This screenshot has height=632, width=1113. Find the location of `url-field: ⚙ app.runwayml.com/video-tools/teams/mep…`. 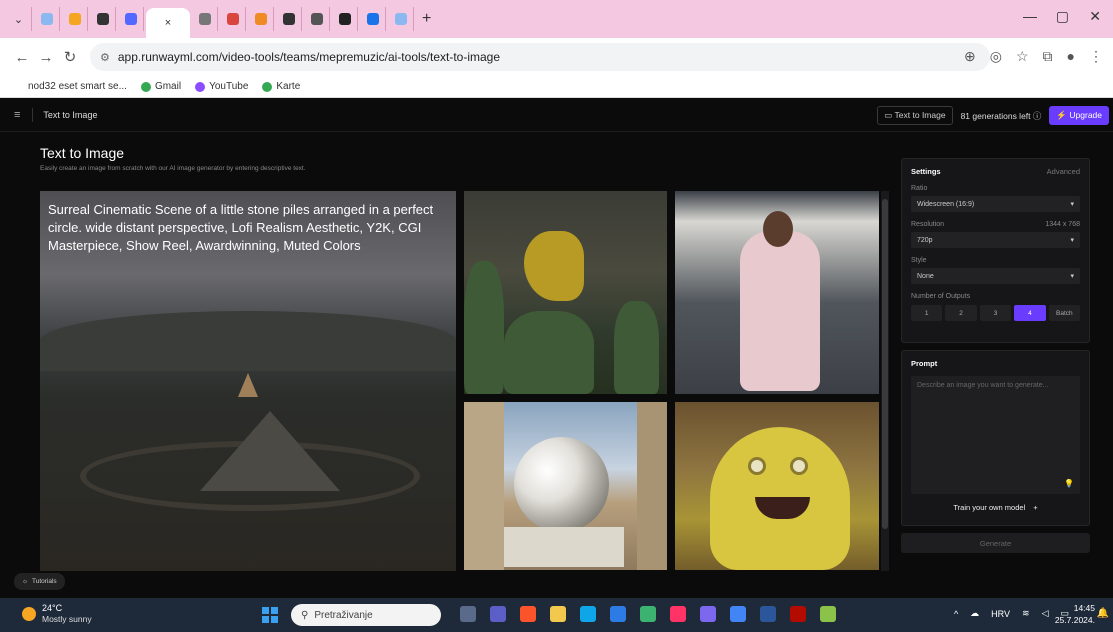

url-field: ⚙ app.runwayml.com/video-tools/teams/mep… is located at coordinates (540, 57).